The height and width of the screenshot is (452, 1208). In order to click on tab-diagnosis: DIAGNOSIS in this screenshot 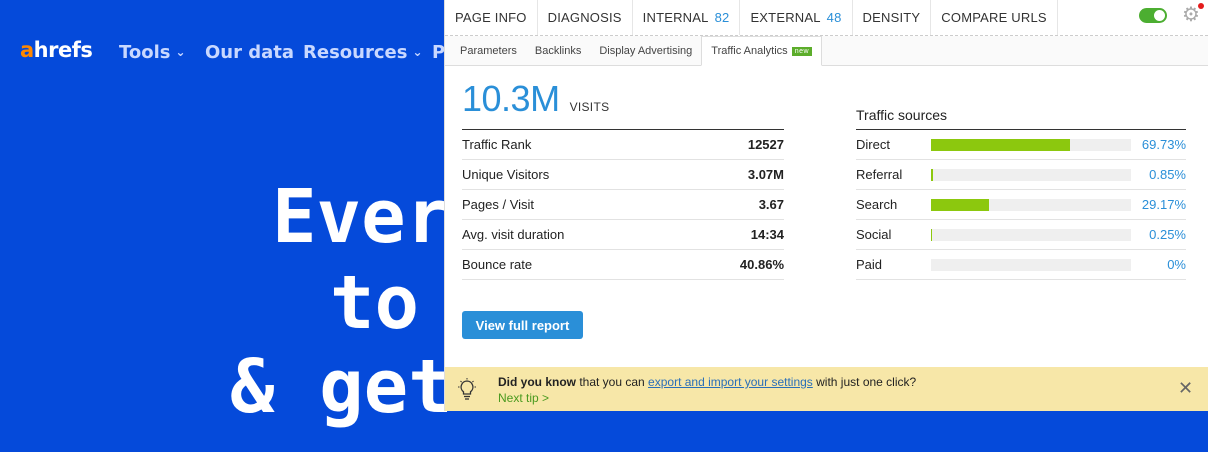, I will do `click(585, 17)`.